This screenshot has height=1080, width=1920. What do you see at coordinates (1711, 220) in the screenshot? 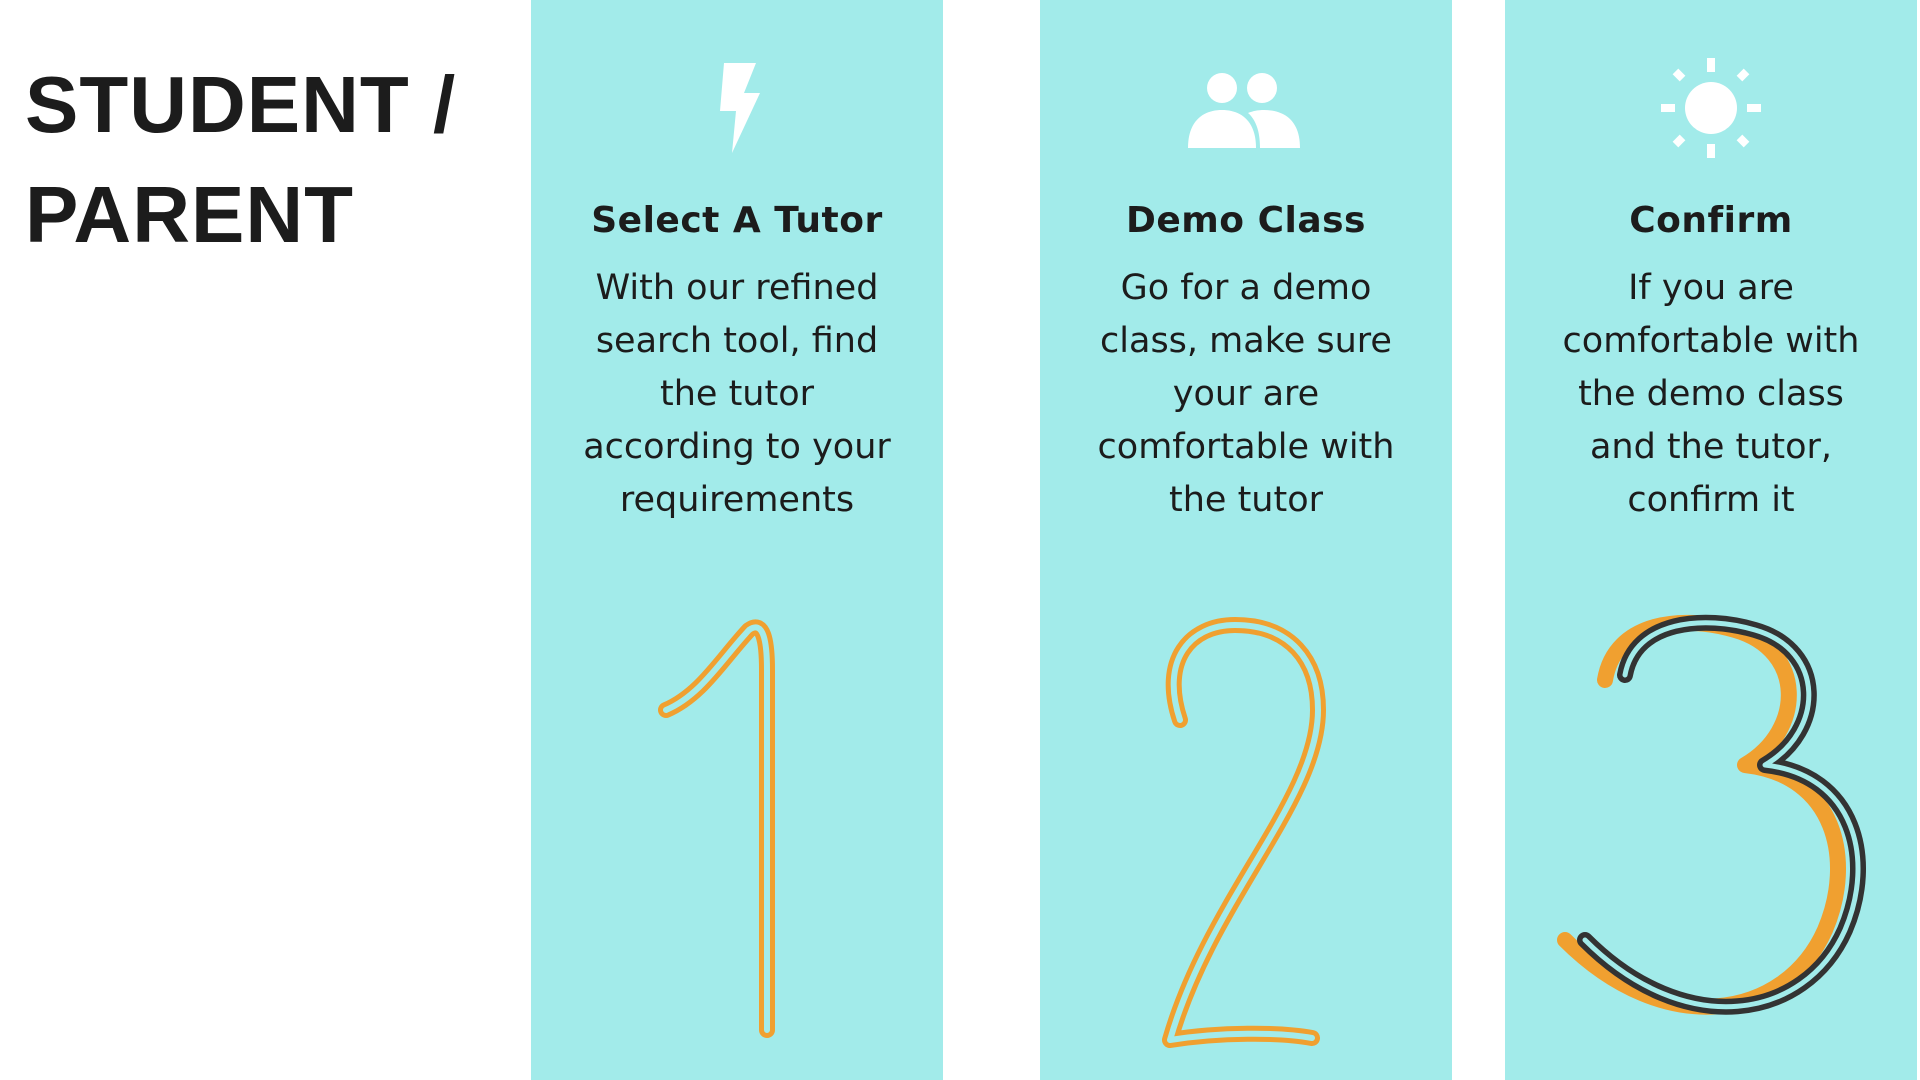
I see `step-title: Confirm` at bounding box center [1711, 220].